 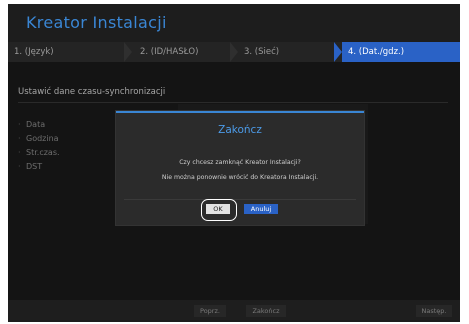 I want to click on dialog-title: Zakończ, so click(x=240, y=130).